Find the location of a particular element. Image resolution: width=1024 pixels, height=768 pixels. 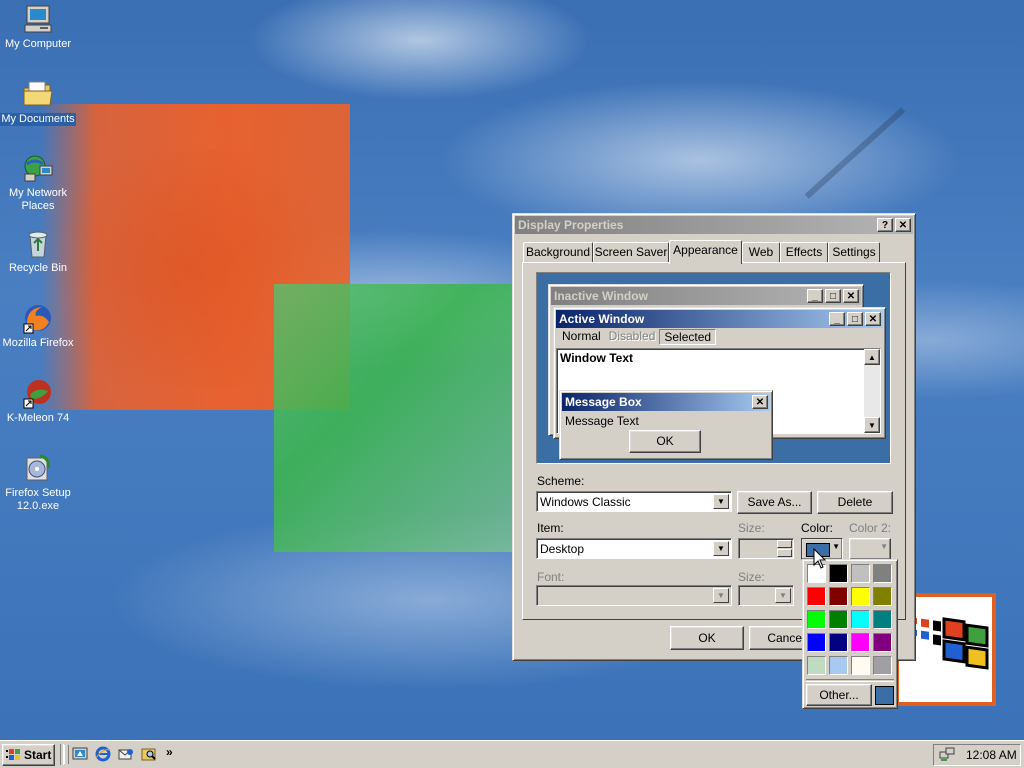

desktop-icon-mozilla-firefox: Mozilla Firefox is located at coordinates (38, 326).